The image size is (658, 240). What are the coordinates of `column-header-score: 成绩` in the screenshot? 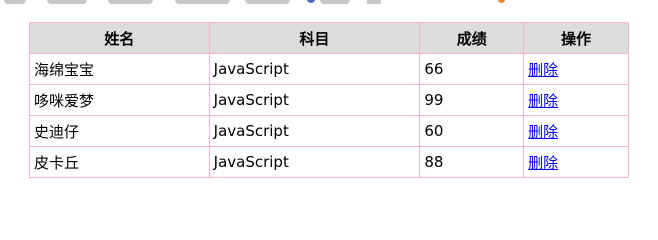 It's located at (472, 38).